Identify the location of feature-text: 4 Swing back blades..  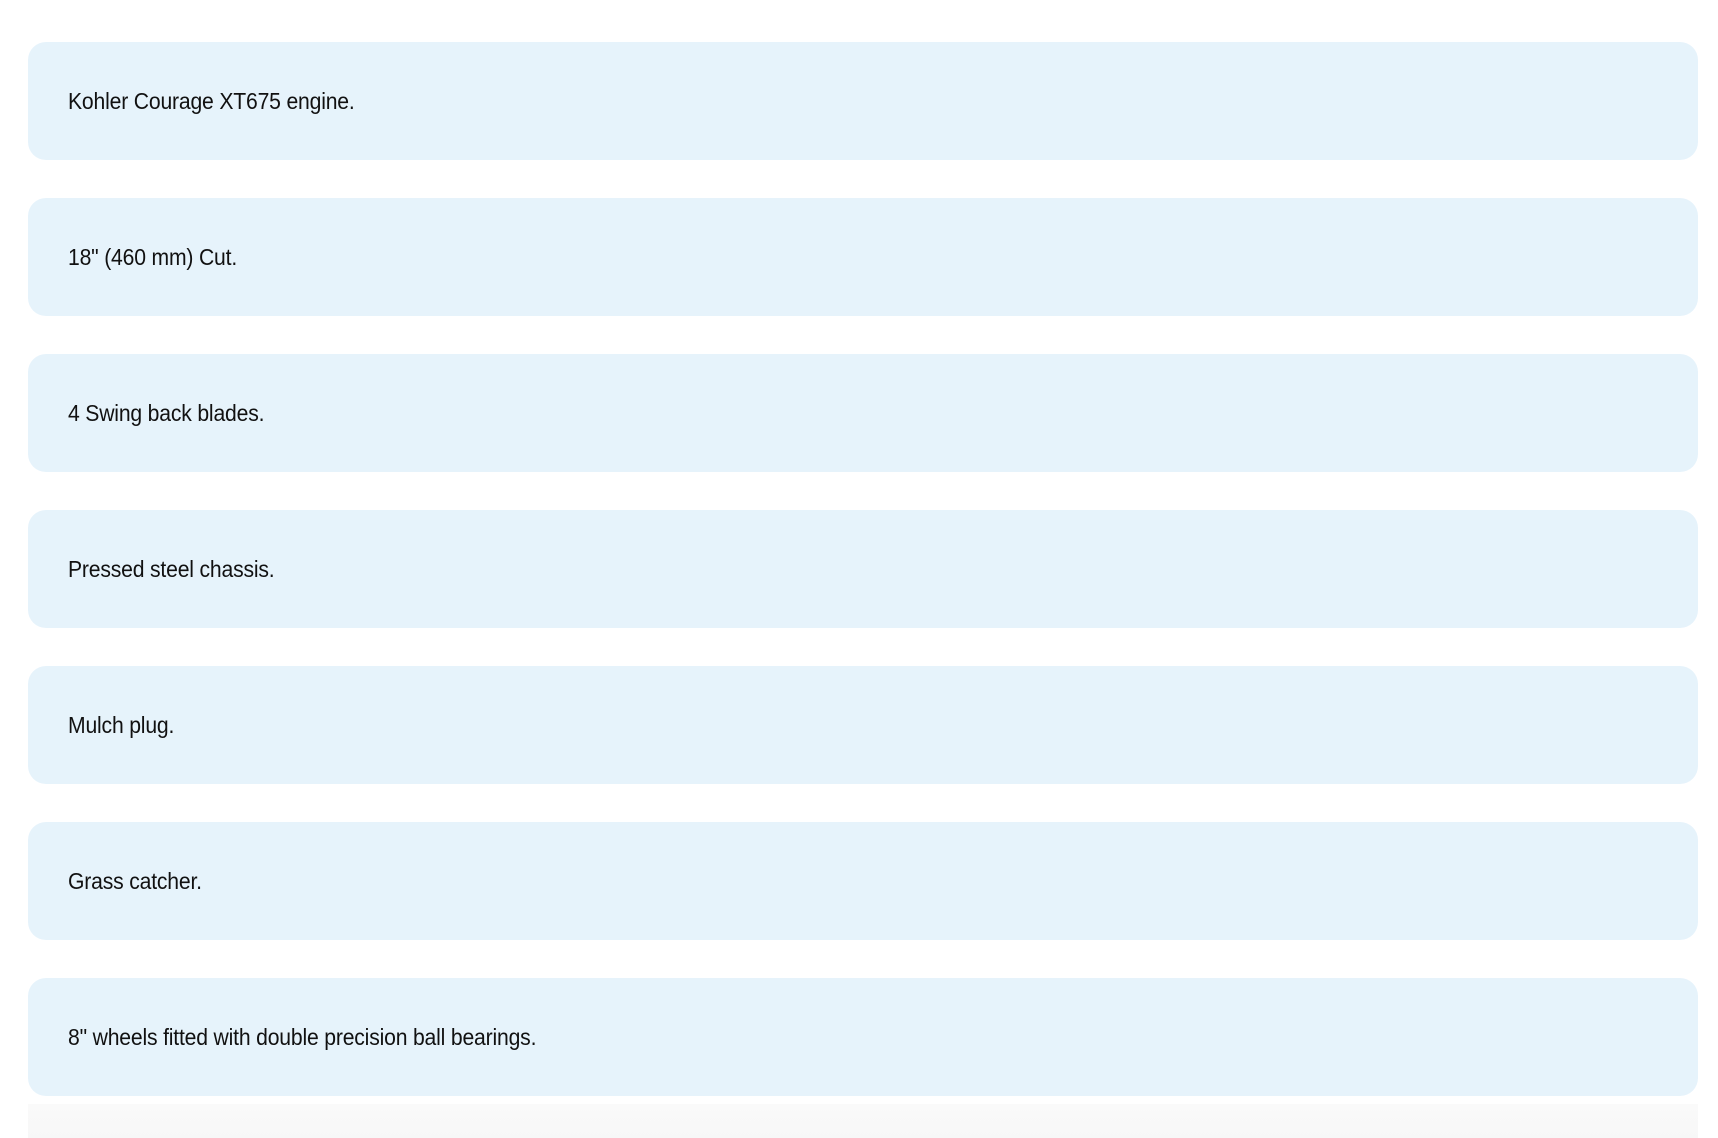
(166, 412).